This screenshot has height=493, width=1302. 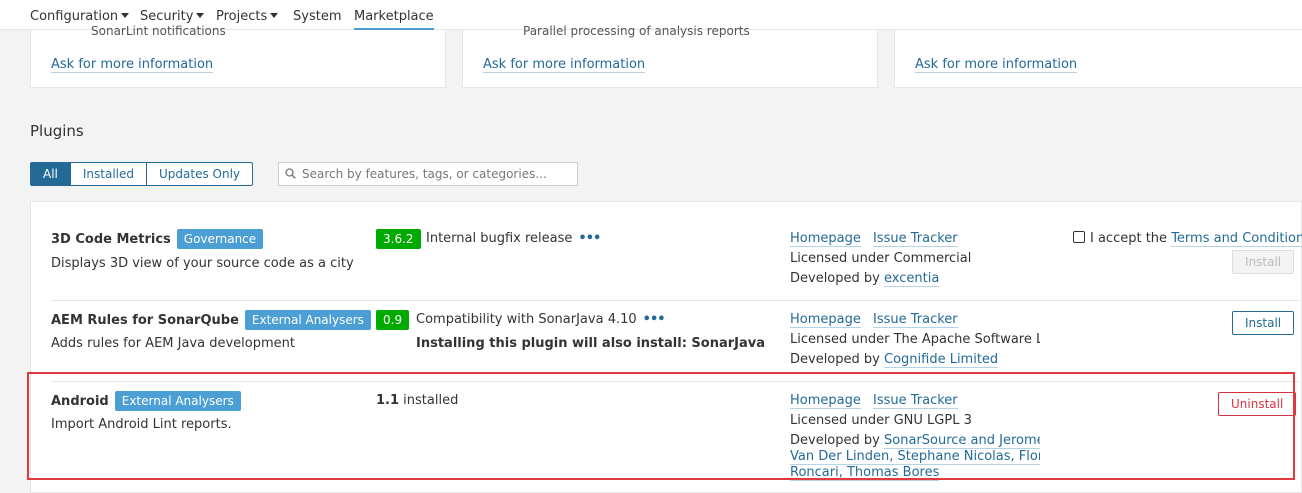 What do you see at coordinates (912, 279) in the screenshot?
I see `developer-link: excentia` at bounding box center [912, 279].